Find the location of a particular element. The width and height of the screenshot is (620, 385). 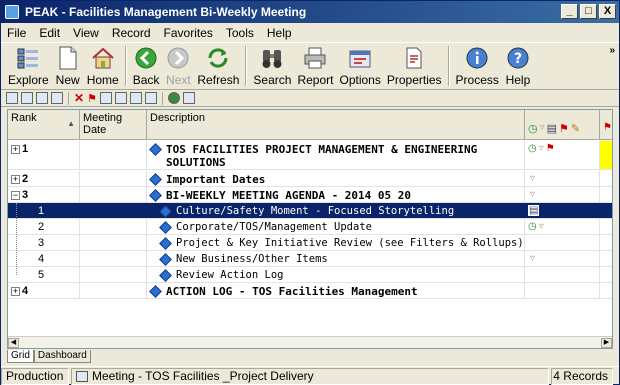

horizontal-scrollbar: ◀ ▶ is located at coordinates (310, 342).